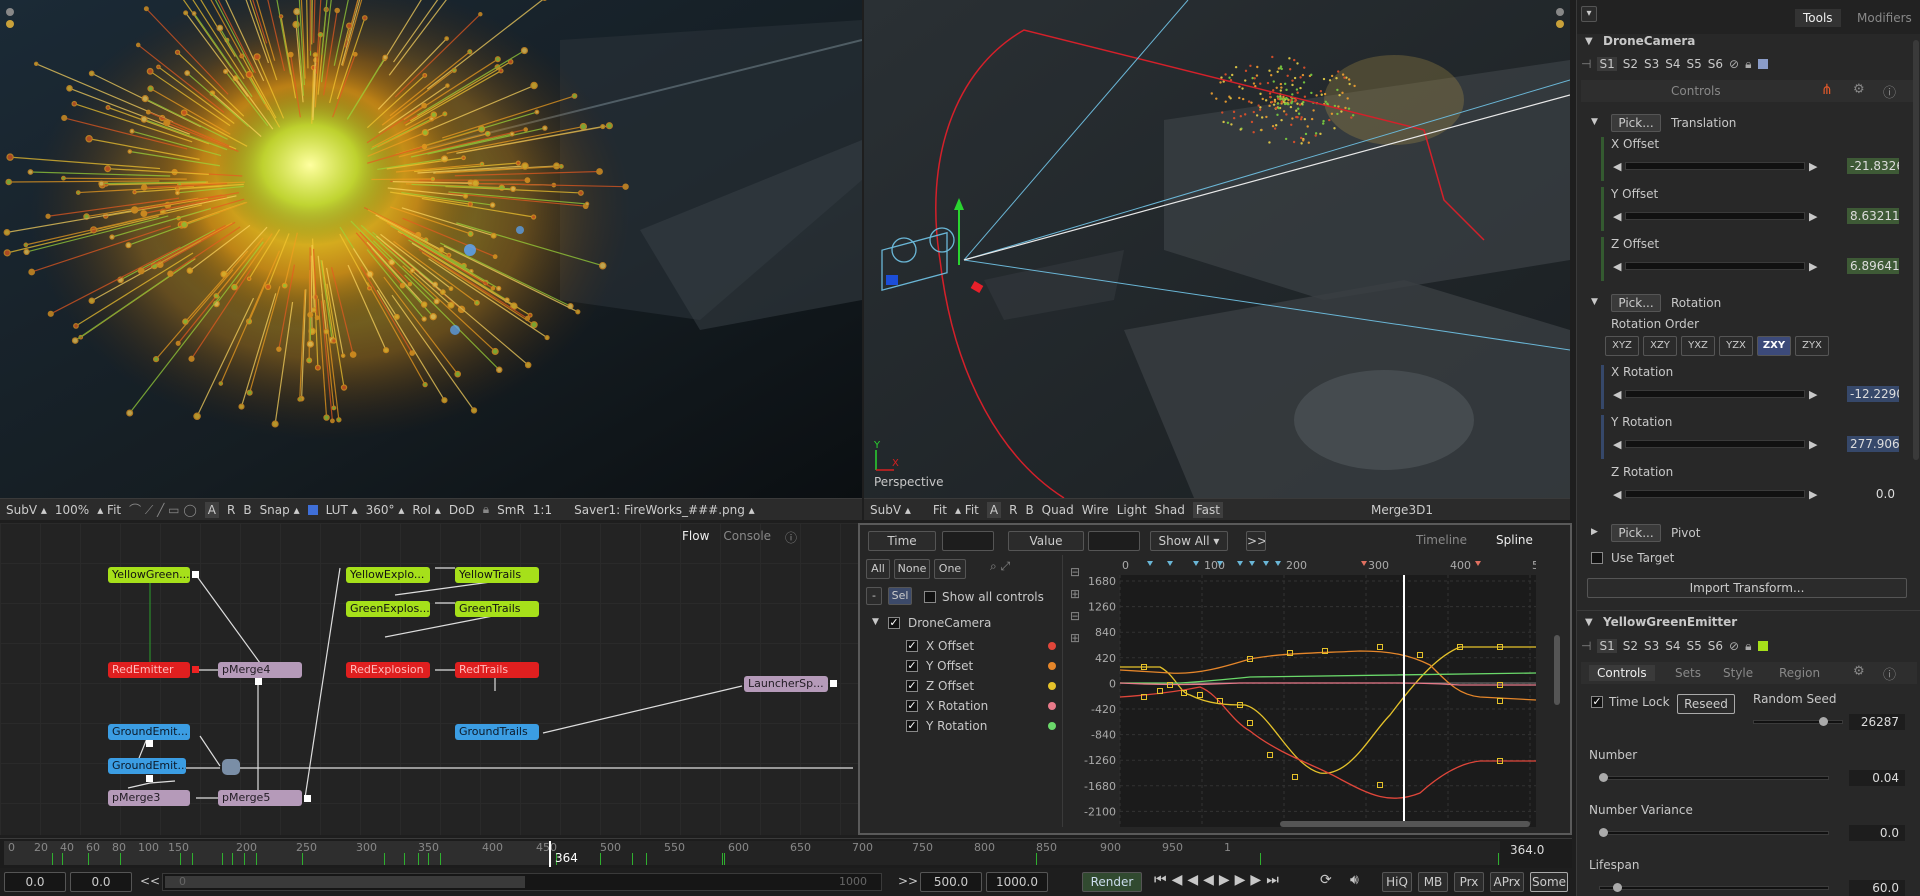 The height and width of the screenshot is (896, 1920). Describe the element at coordinates (1132, 510) in the screenshot. I see `light-button: Light` at that location.